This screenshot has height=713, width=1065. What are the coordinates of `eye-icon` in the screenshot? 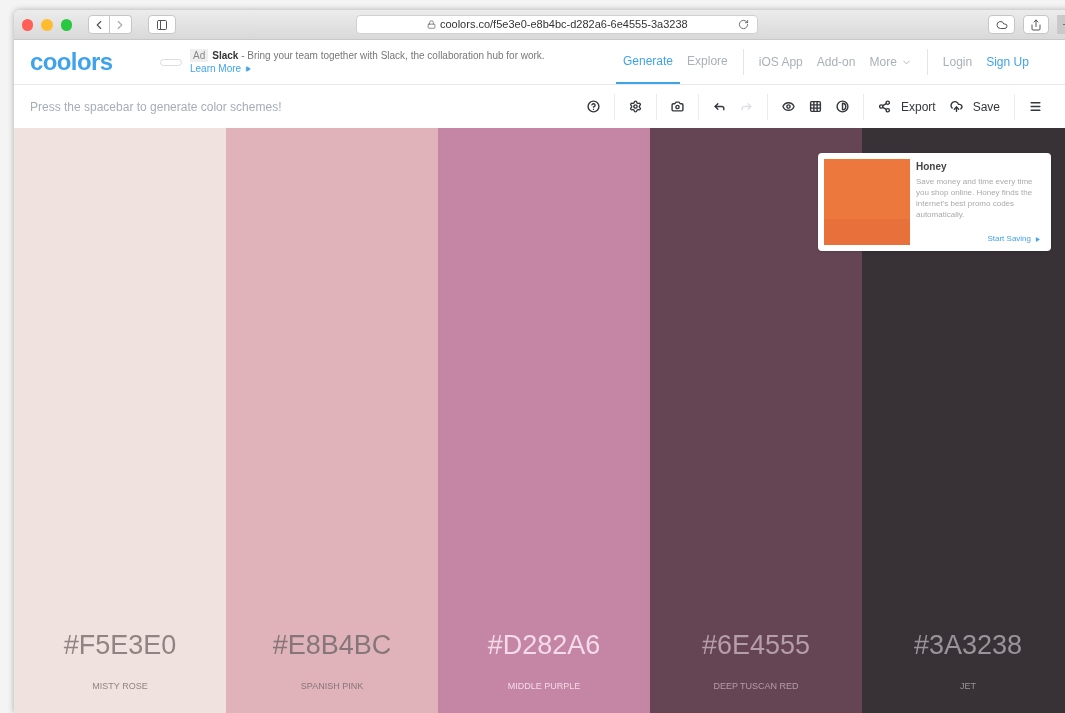 It's located at (788, 106).